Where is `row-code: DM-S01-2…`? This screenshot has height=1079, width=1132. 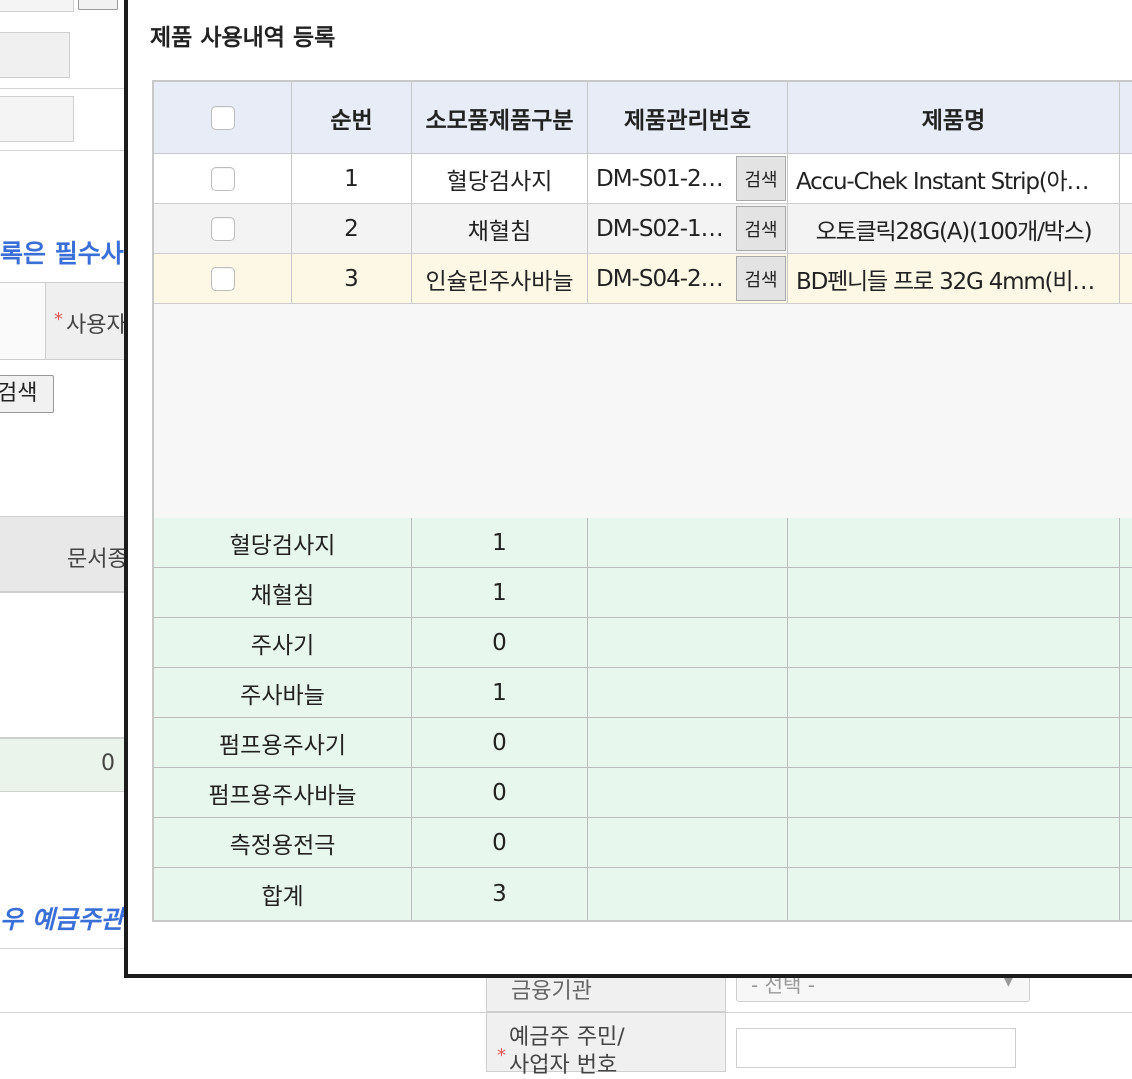 row-code: DM-S01-2… is located at coordinates (660, 178).